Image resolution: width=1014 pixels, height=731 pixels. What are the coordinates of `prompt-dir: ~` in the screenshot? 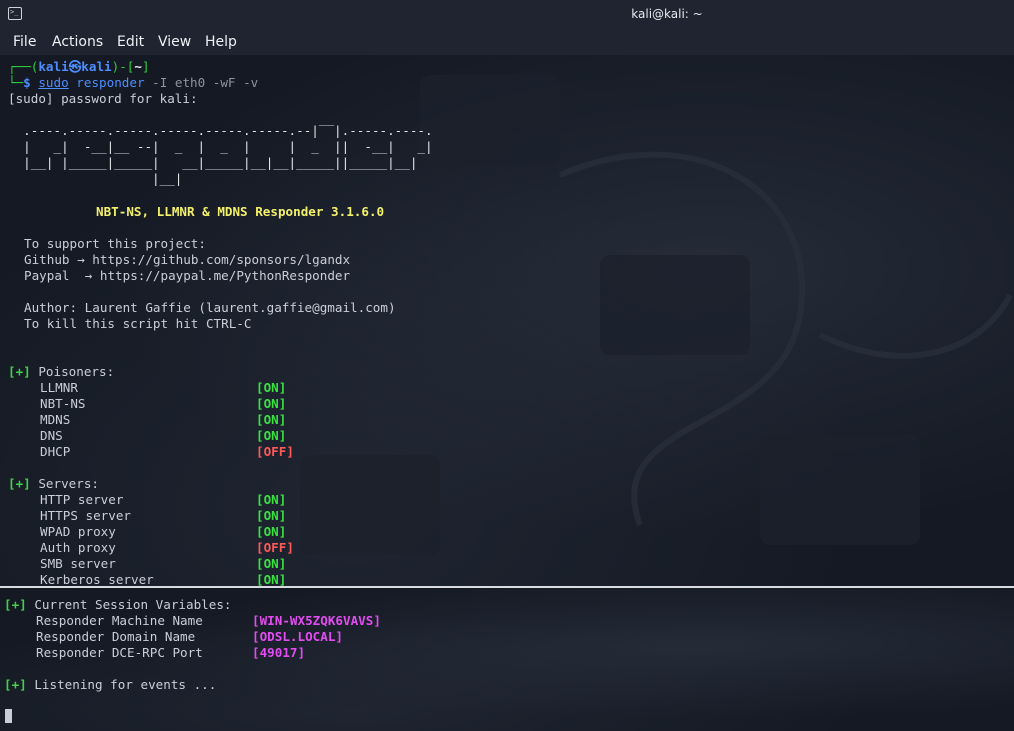 It's located at (138, 66).